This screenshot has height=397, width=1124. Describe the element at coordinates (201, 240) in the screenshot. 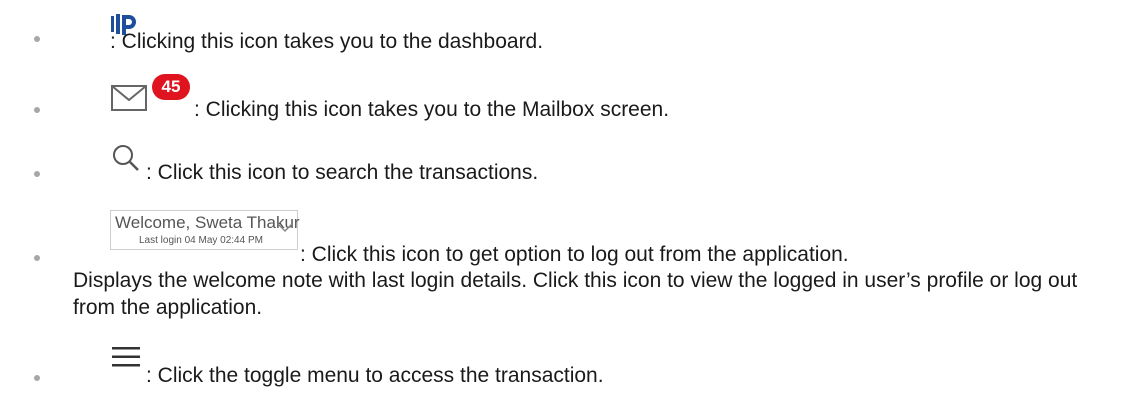

I see `last-login-text: Last login 04 May 02:44 PM` at that location.